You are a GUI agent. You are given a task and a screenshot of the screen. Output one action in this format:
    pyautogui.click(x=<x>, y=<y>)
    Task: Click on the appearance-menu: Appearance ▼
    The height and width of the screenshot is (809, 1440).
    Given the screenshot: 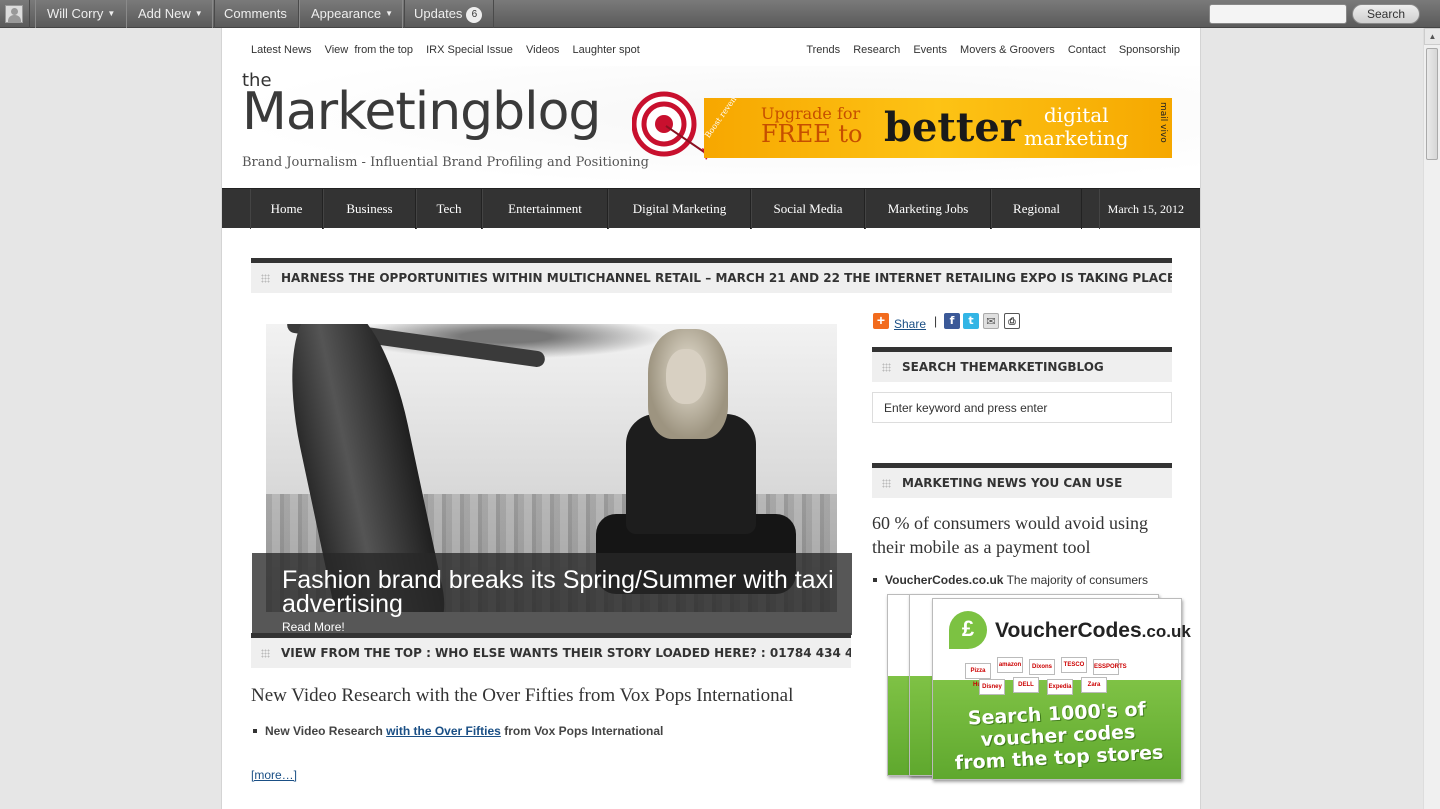 What is the action you would take?
    pyautogui.click(x=352, y=14)
    